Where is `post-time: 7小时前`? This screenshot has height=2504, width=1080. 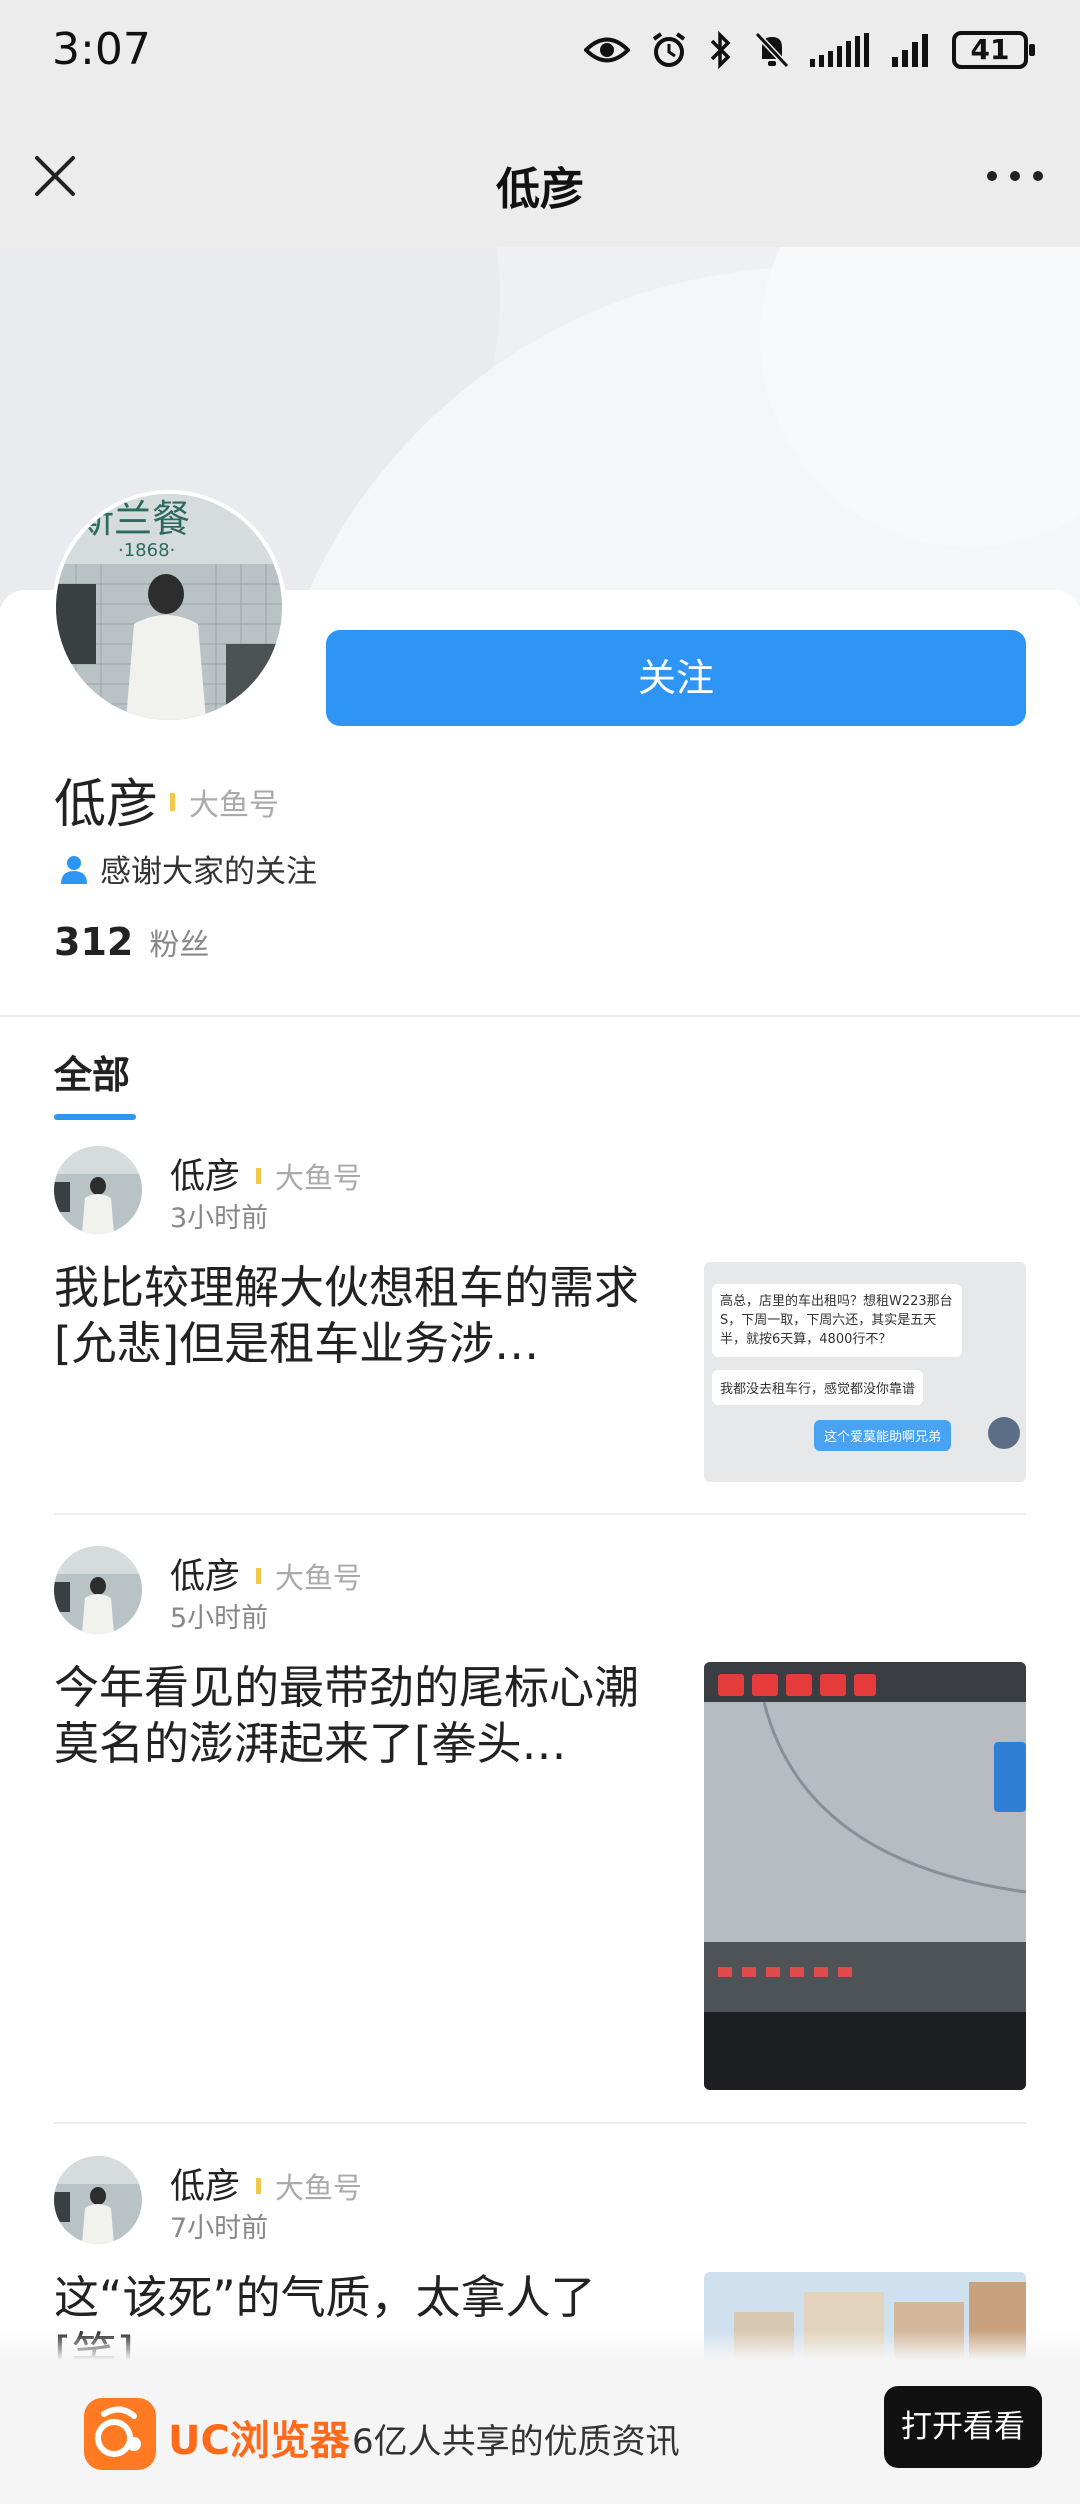
post-time: 7小时前 is located at coordinates (219, 2228).